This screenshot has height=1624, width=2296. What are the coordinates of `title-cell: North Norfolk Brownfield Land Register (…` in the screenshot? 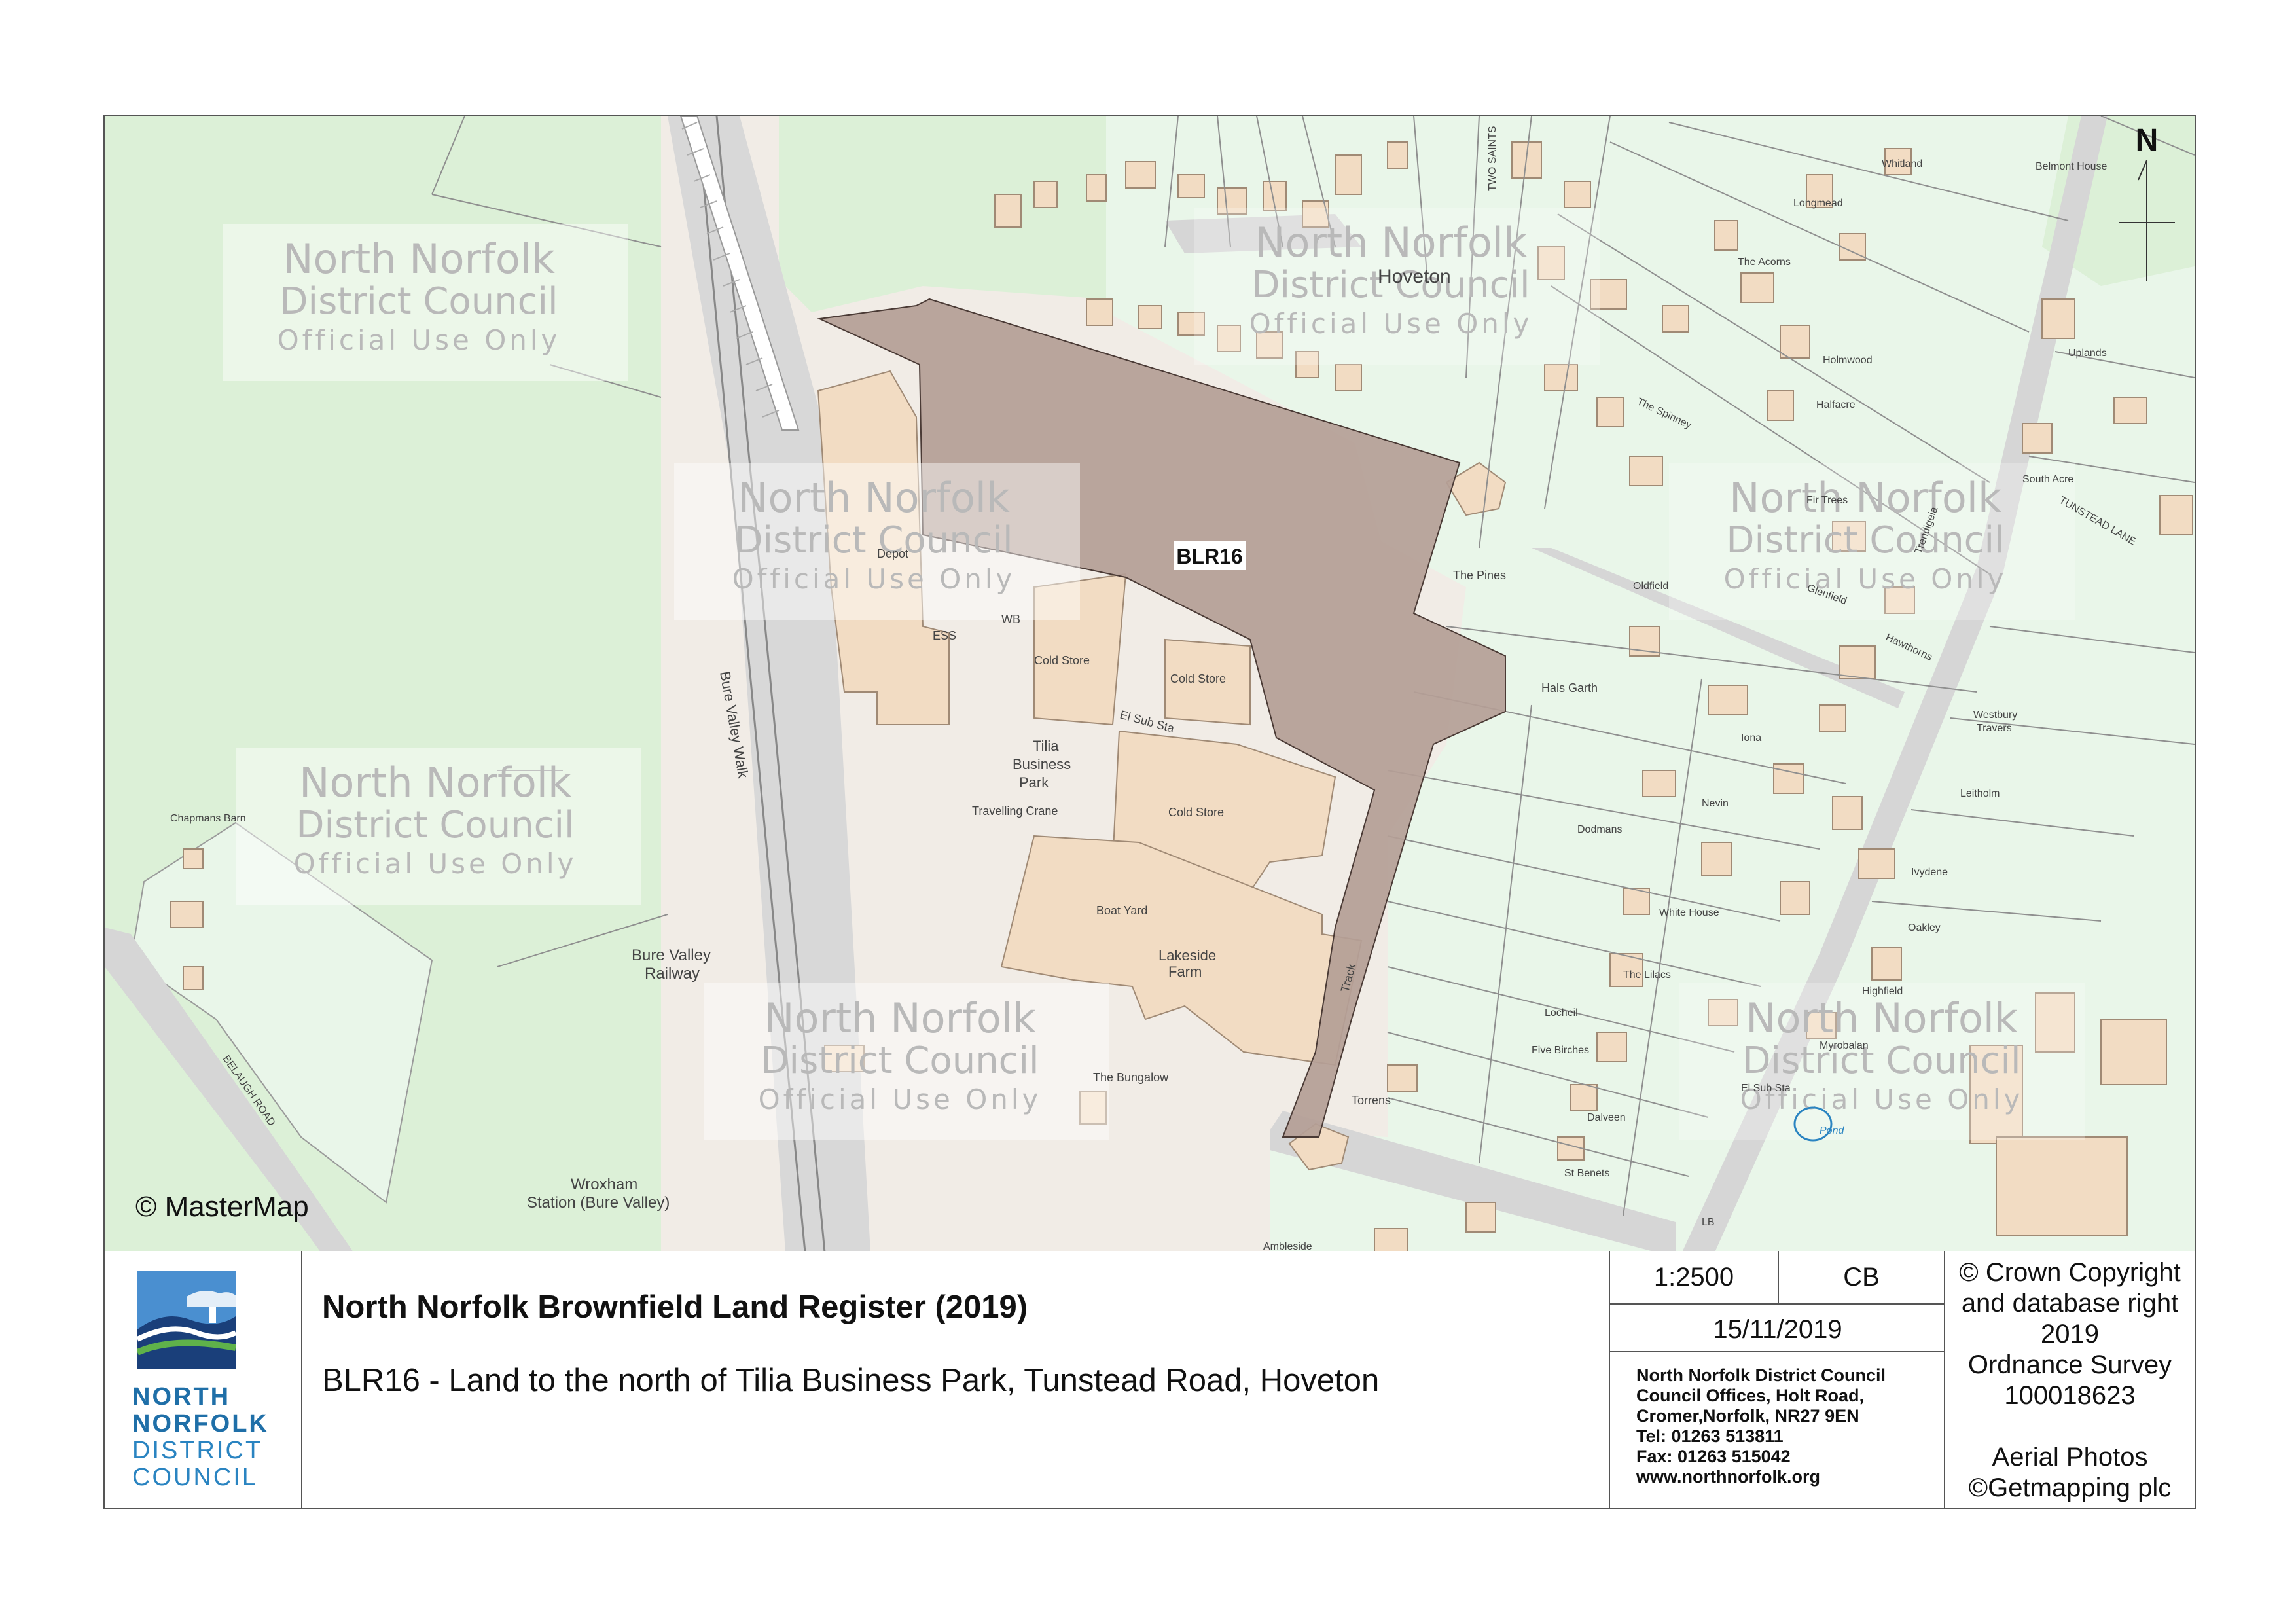 It's located at (956, 1379).